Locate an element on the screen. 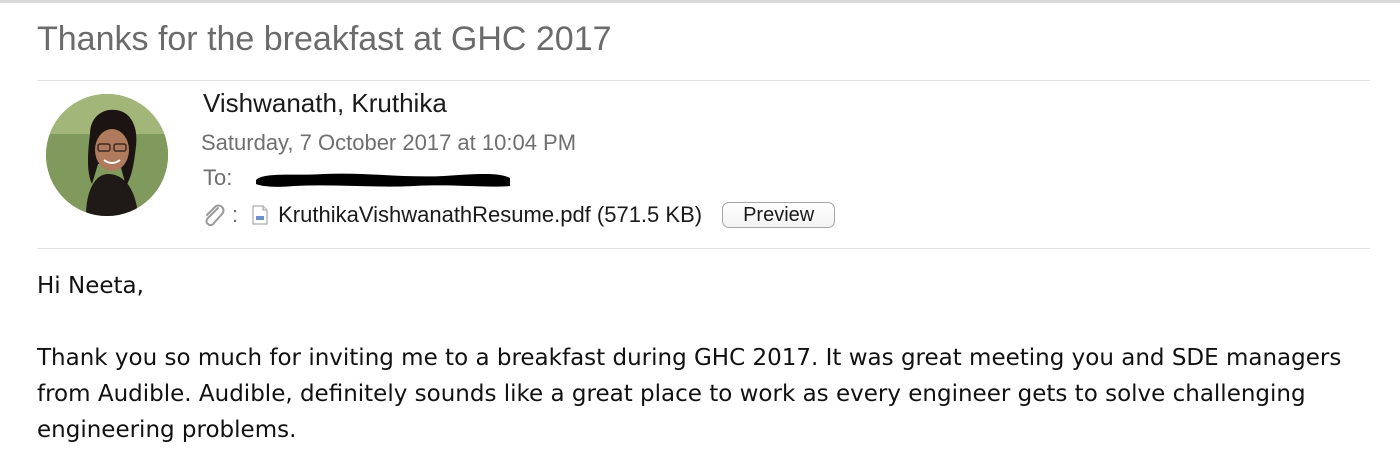 Image resolution: width=1400 pixels, height=458 pixels. preview-button: Preview is located at coordinates (779, 215).